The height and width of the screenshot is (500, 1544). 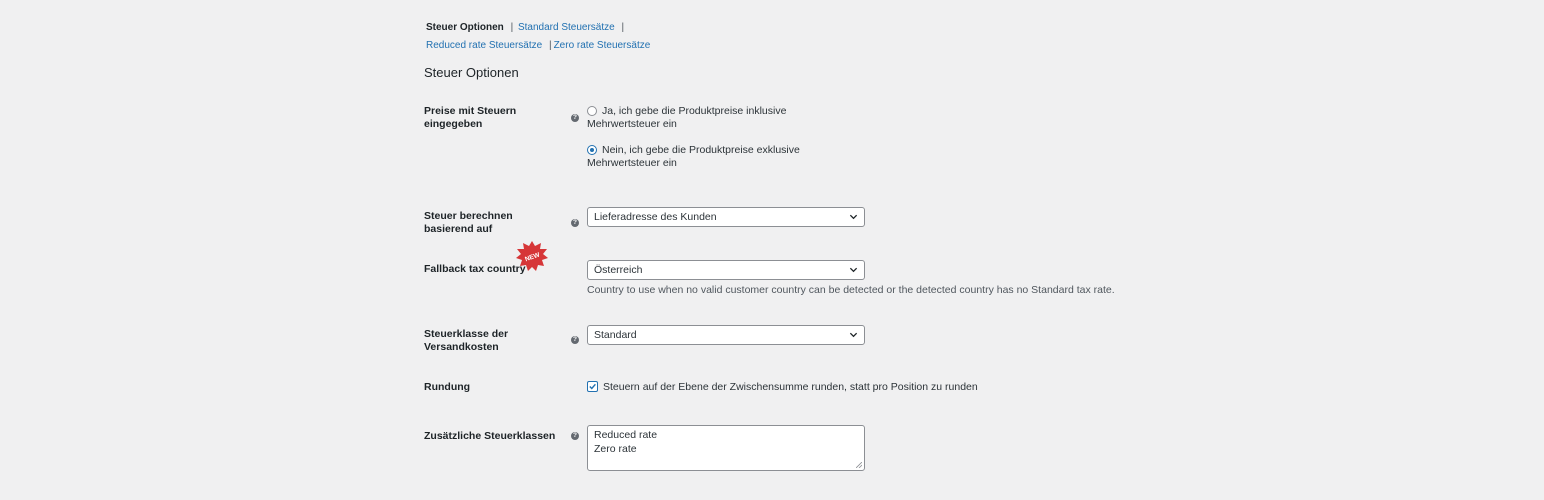 I want to click on subnav-tax-options-current: Steuer Optionen, so click(x=465, y=27).